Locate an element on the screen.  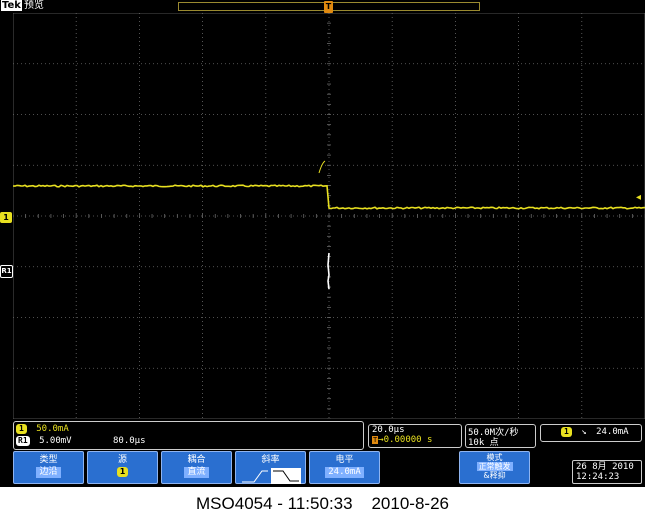
ref1-marker: R1 is located at coordinates (6, 271).